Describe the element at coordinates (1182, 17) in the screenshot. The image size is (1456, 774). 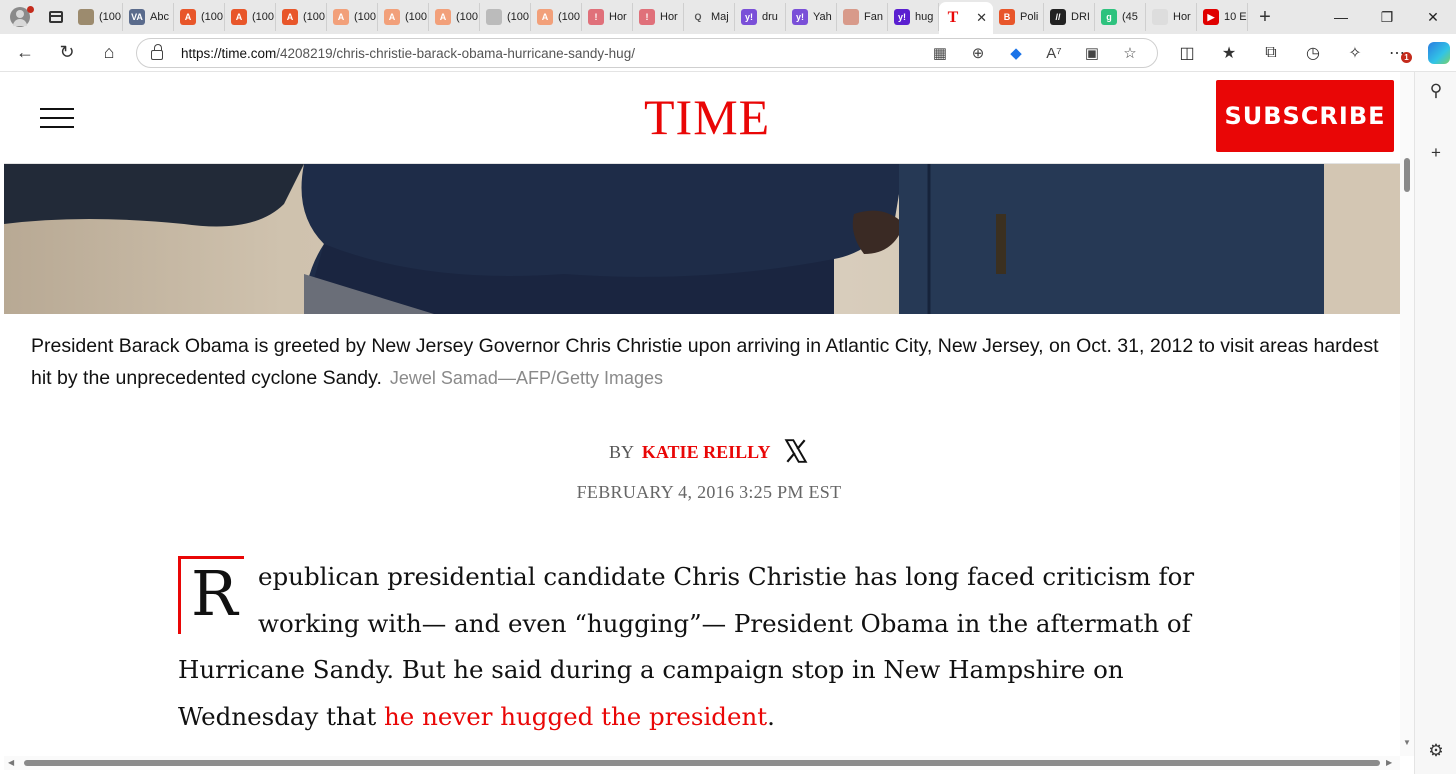
I see `tab-title: Hor` at that location.